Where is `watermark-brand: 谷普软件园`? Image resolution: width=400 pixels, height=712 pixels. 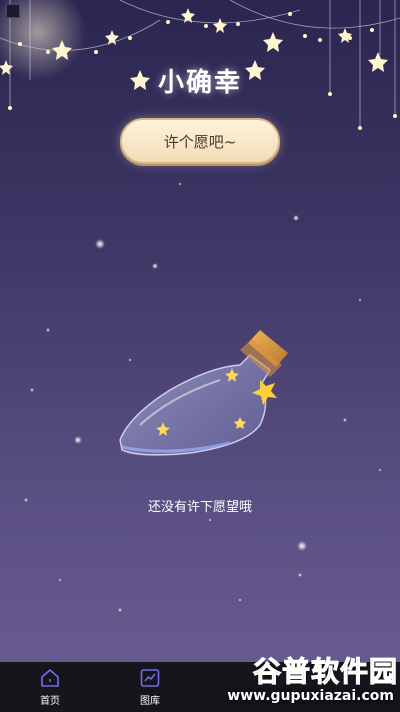
watermark-brand: 谷普软件园 is located at coordinates (325, 672).